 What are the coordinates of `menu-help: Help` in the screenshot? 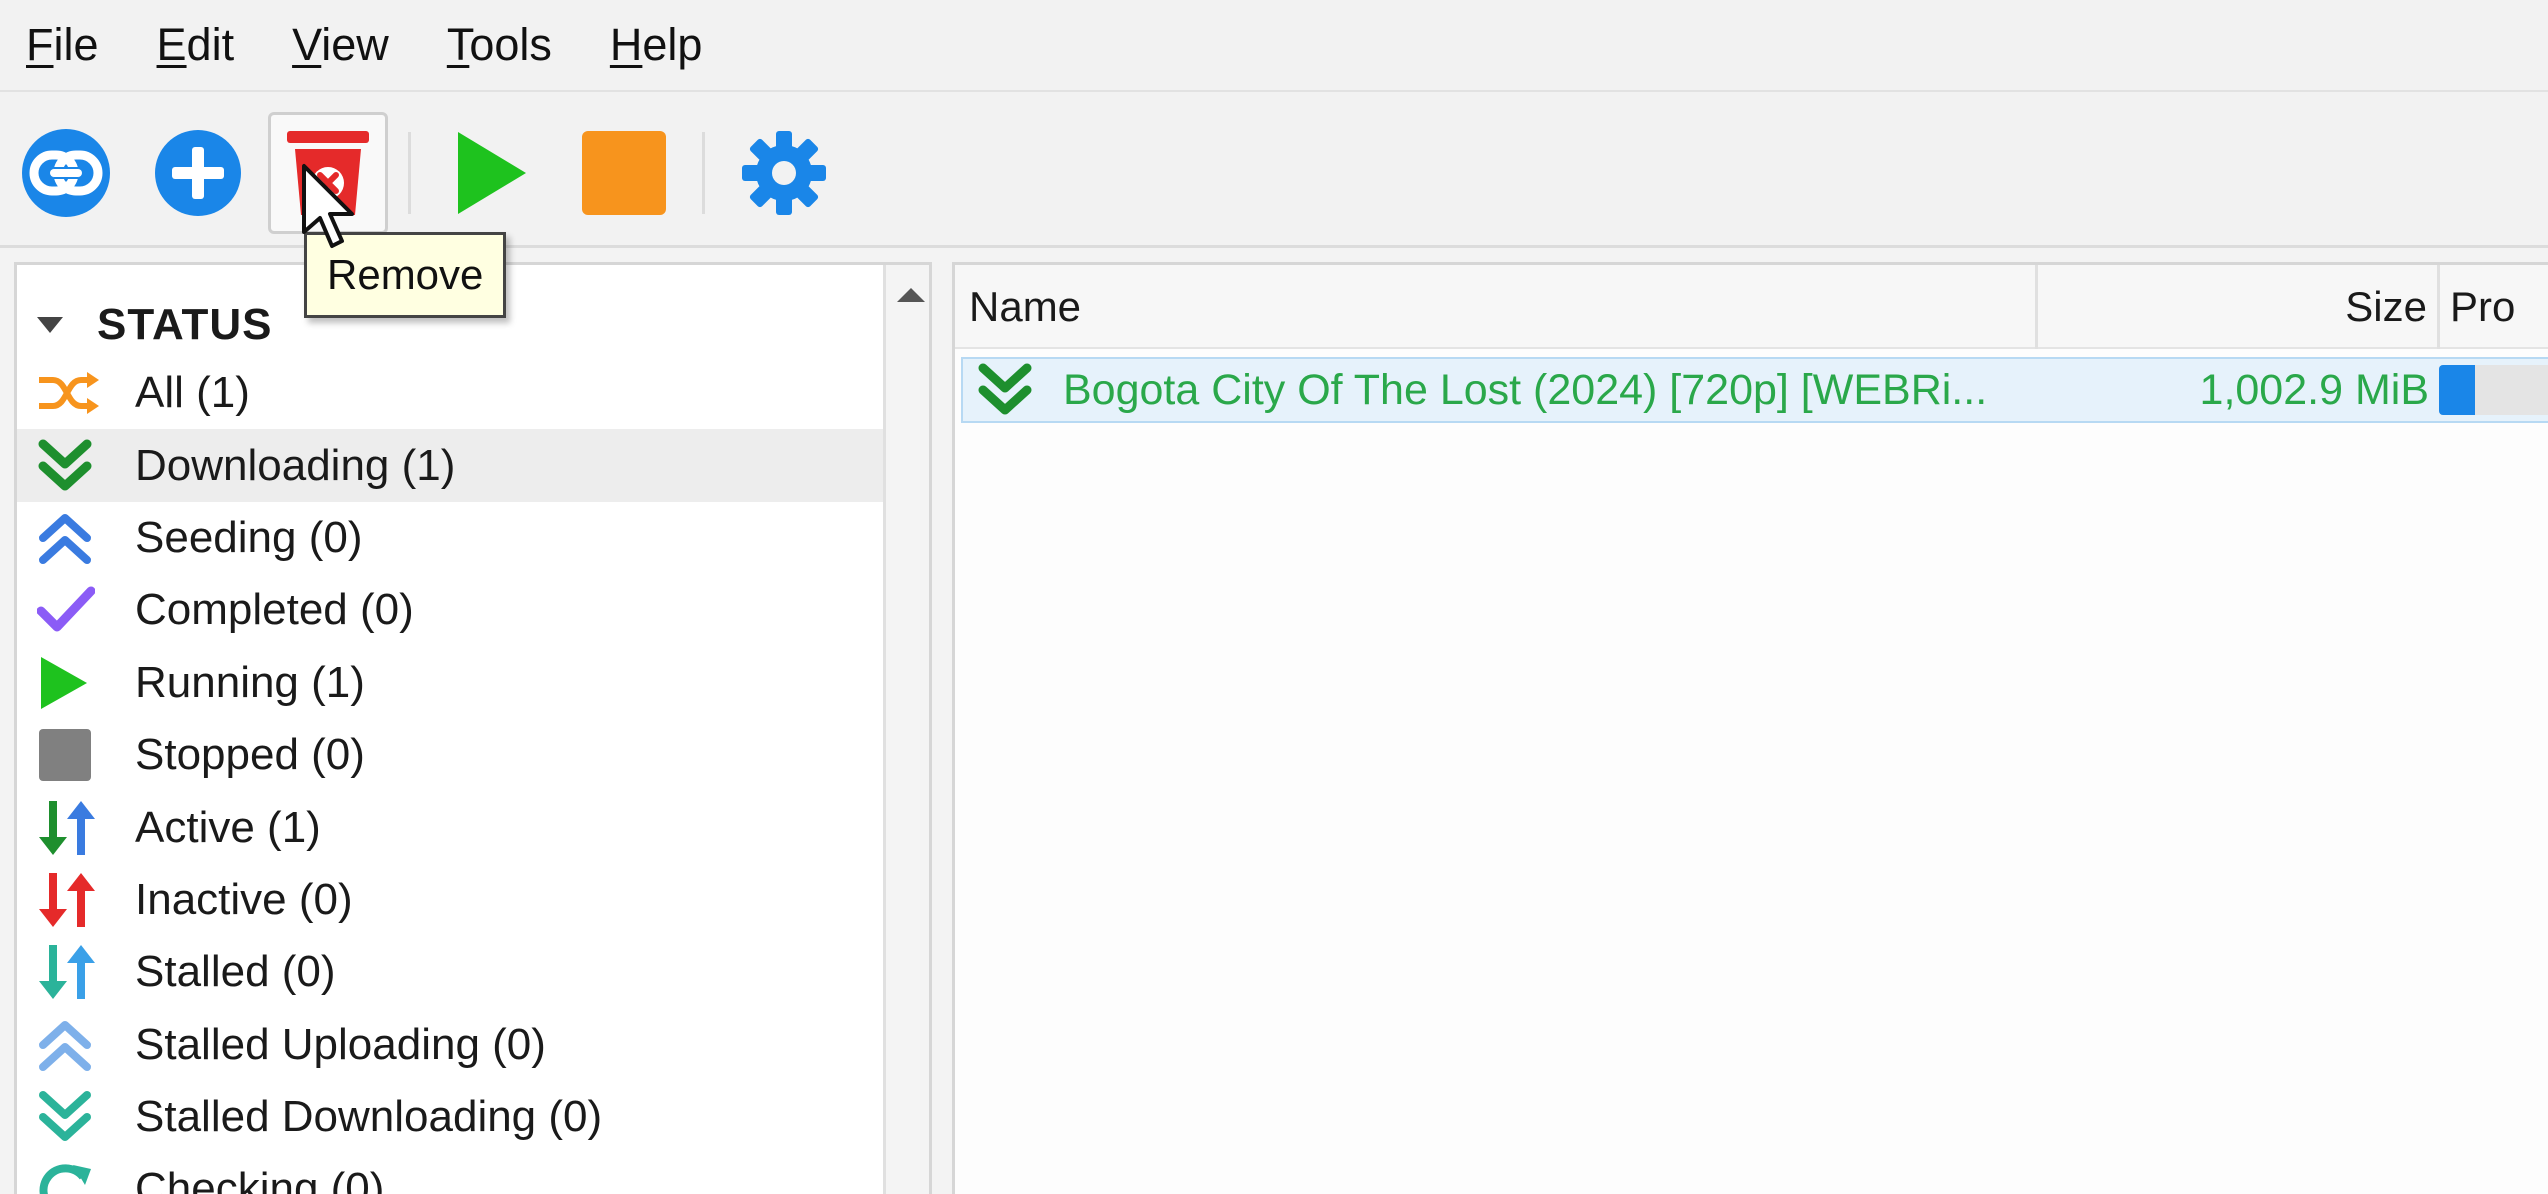 It's located at (656, 45).